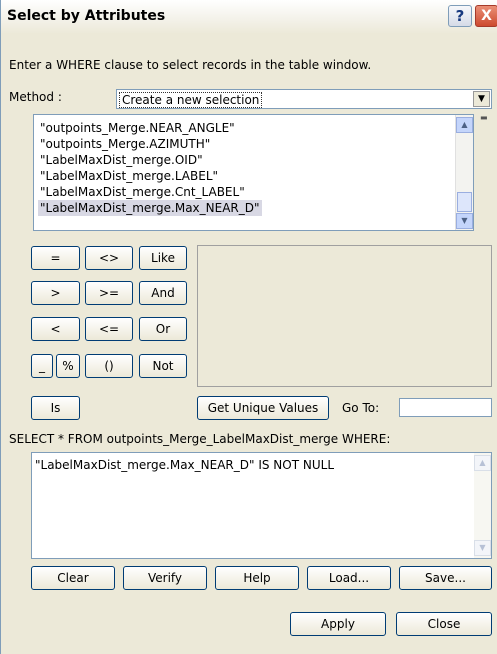 This screenshot has width=497, height=654. Describe the element at coordinates (163, 329) in the screenshot. I see `or-button: Or` at that location.